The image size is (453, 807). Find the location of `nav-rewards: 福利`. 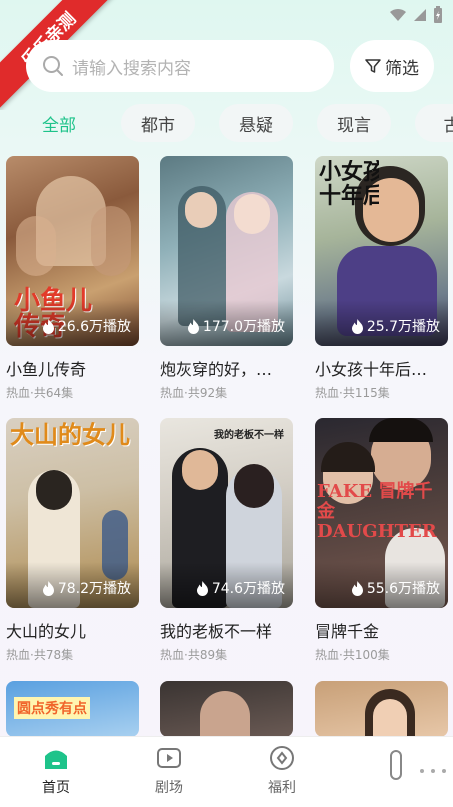

nav-rewards: 福利 is located at coordinates (282, 771).